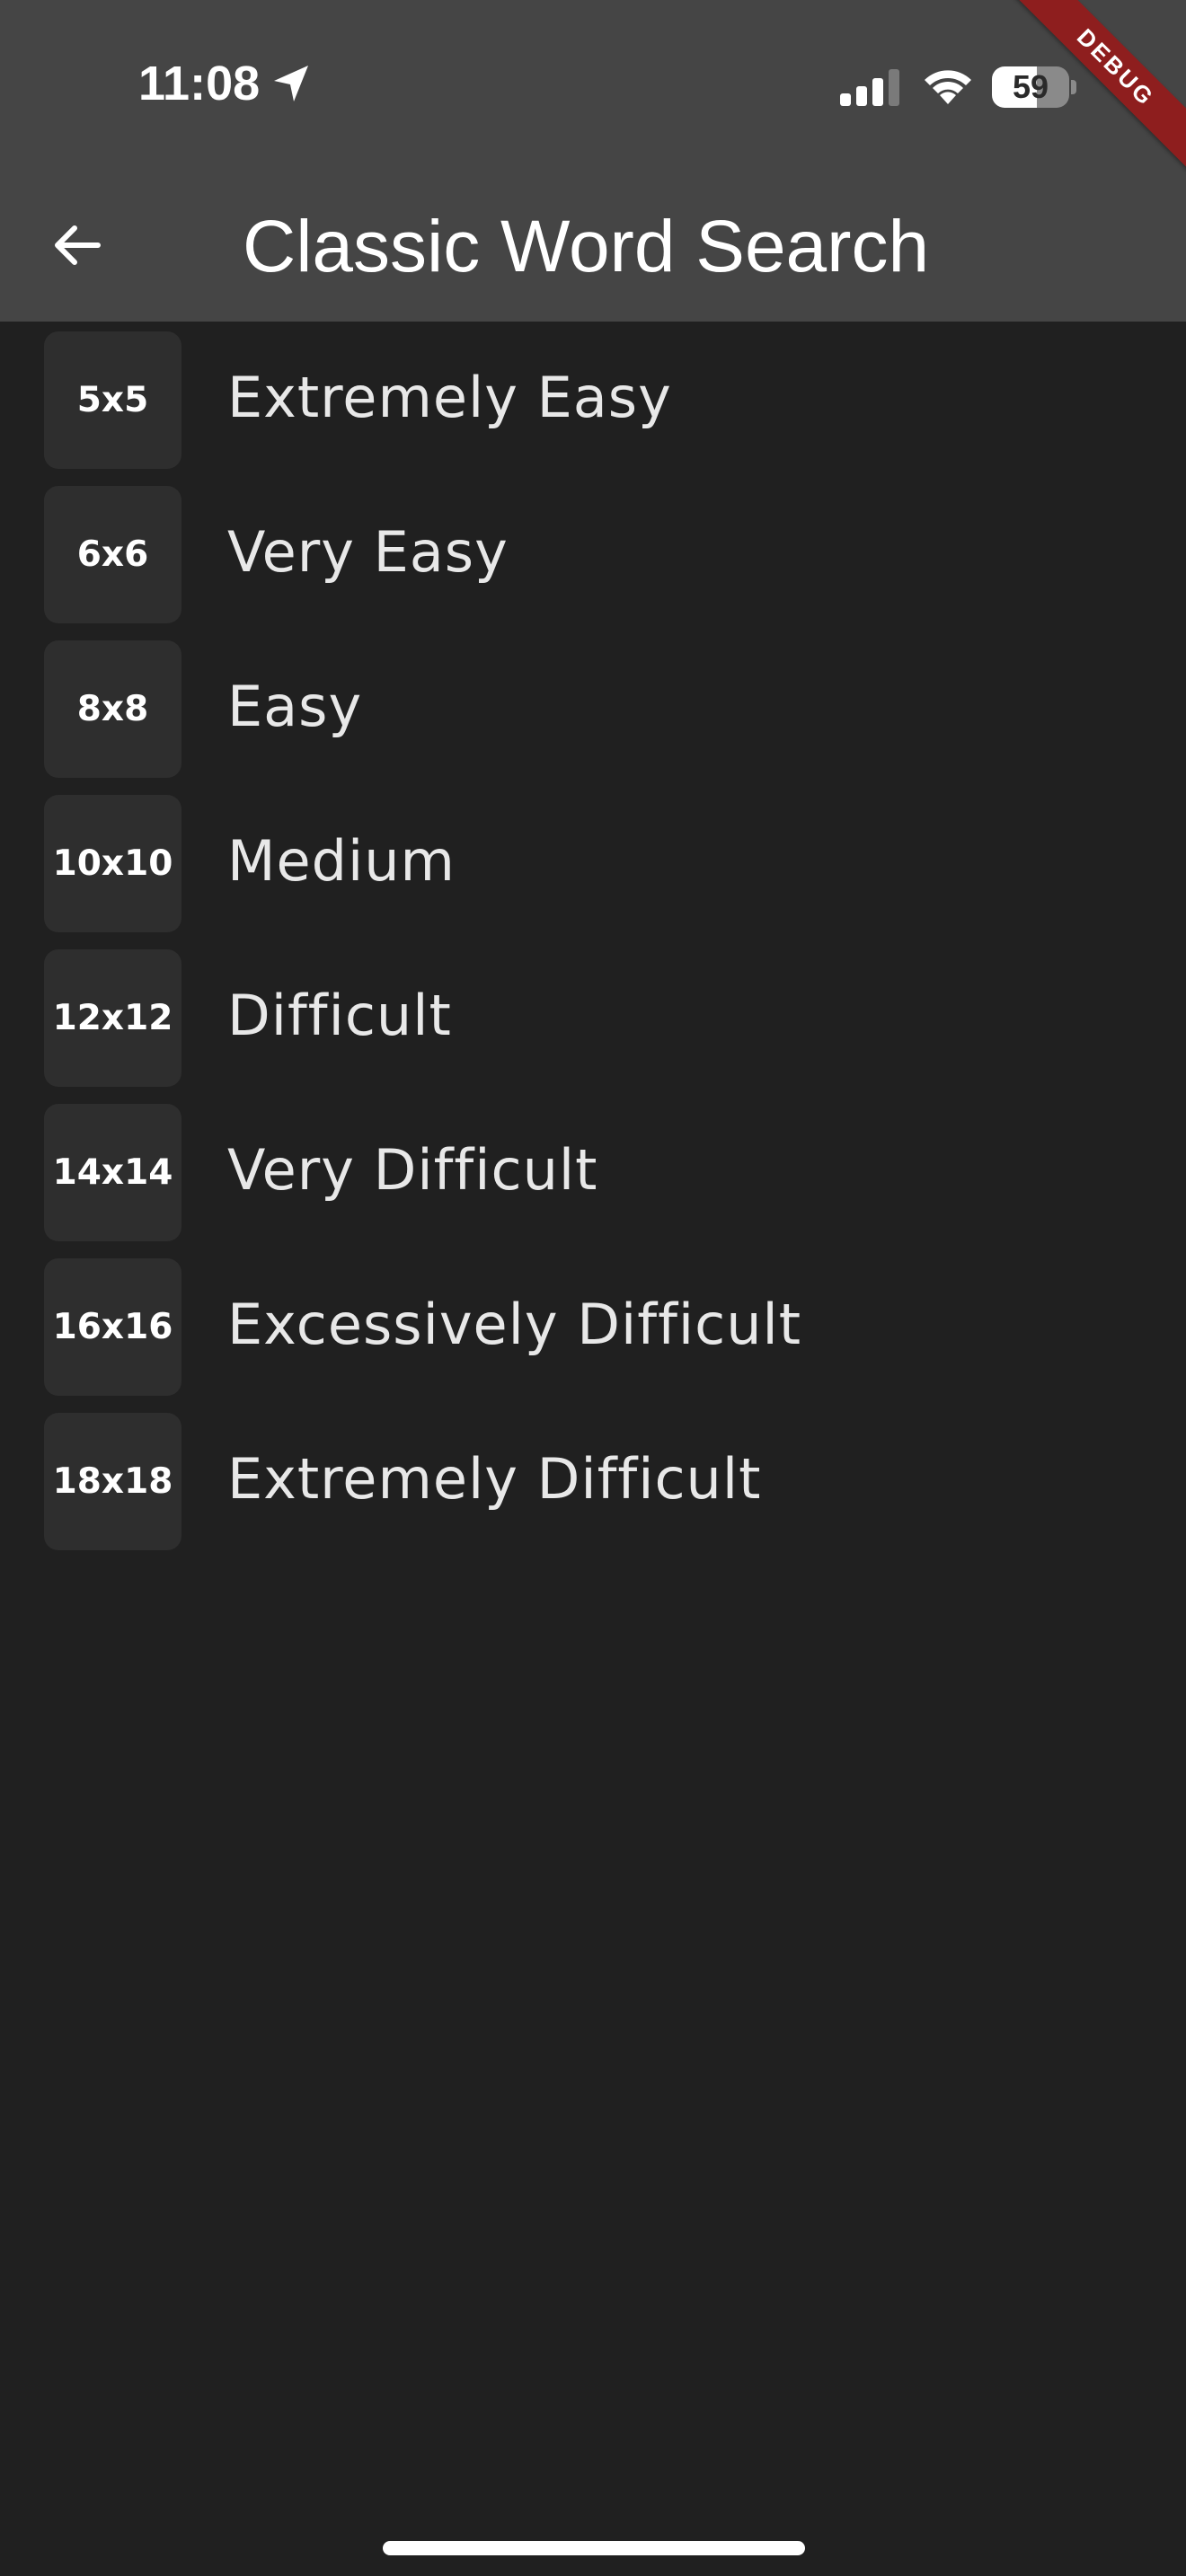  What do you see at coordinates (869, 87) in the screenshot?
I see `cellular-signal-icon` at bounding box center [869, 87].